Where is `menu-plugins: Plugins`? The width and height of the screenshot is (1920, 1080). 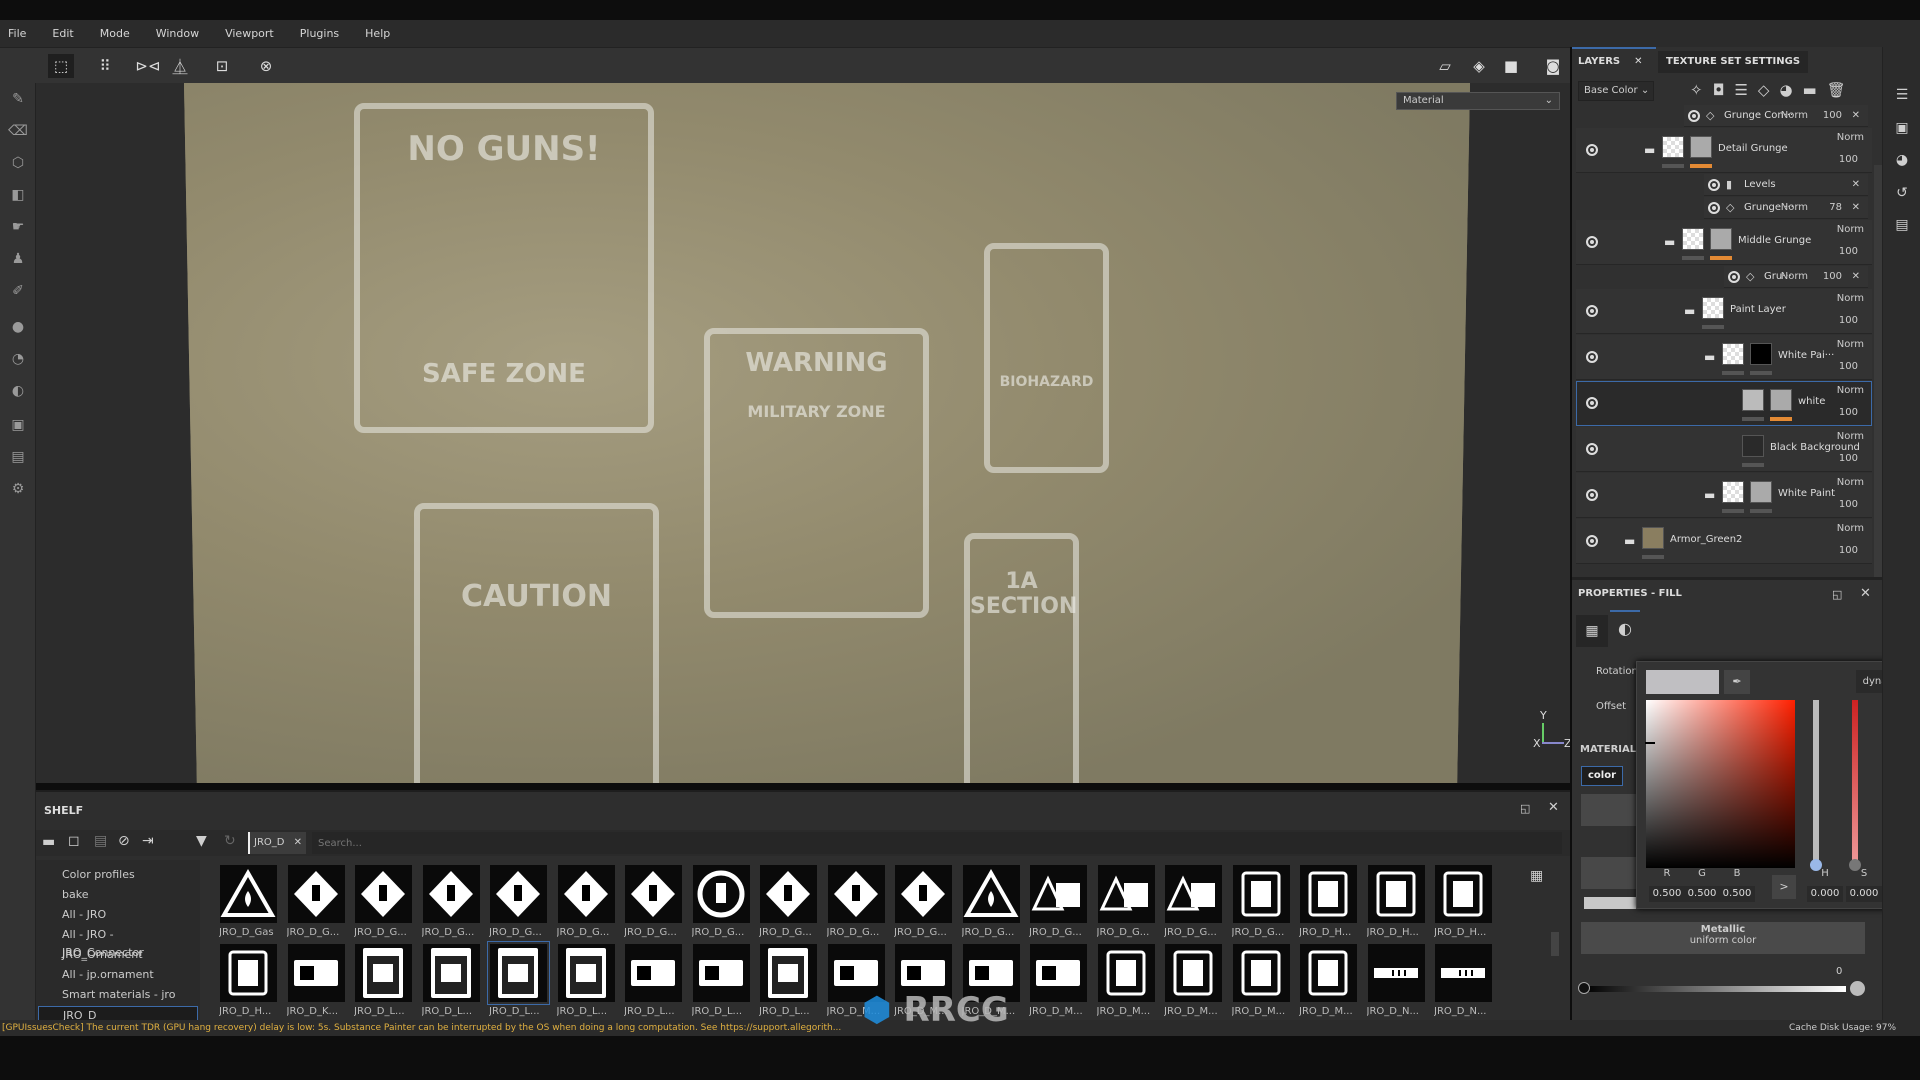
menu-plugins: Plugins is located at coordinates (319, 33).